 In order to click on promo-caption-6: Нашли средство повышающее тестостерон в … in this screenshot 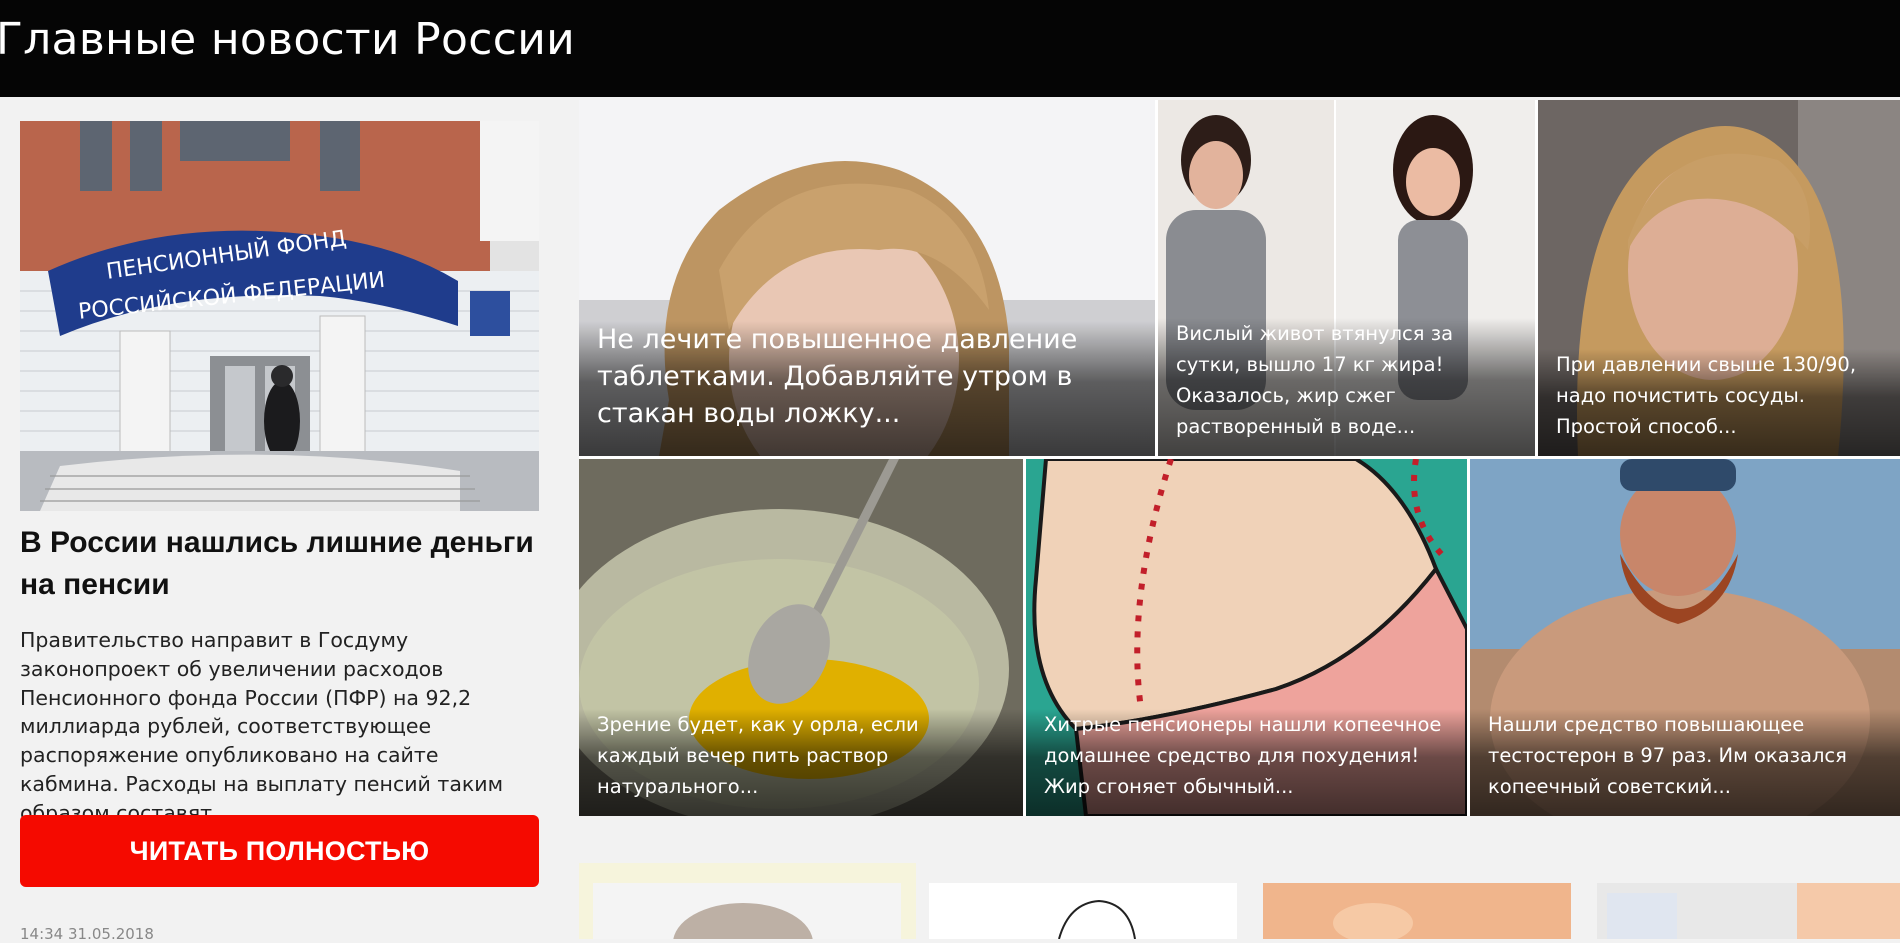, I will do `click(1667, 755)`.